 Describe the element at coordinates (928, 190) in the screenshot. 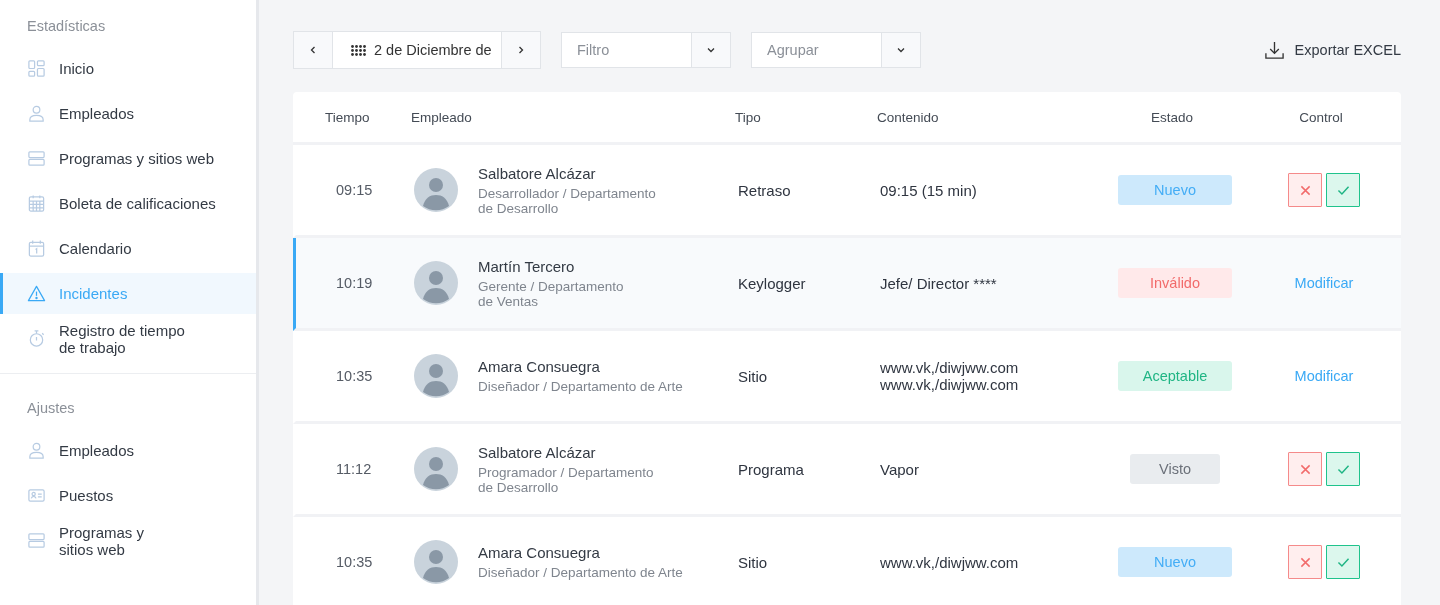

I see `content-text: 09:15 (15 min)` at that location.